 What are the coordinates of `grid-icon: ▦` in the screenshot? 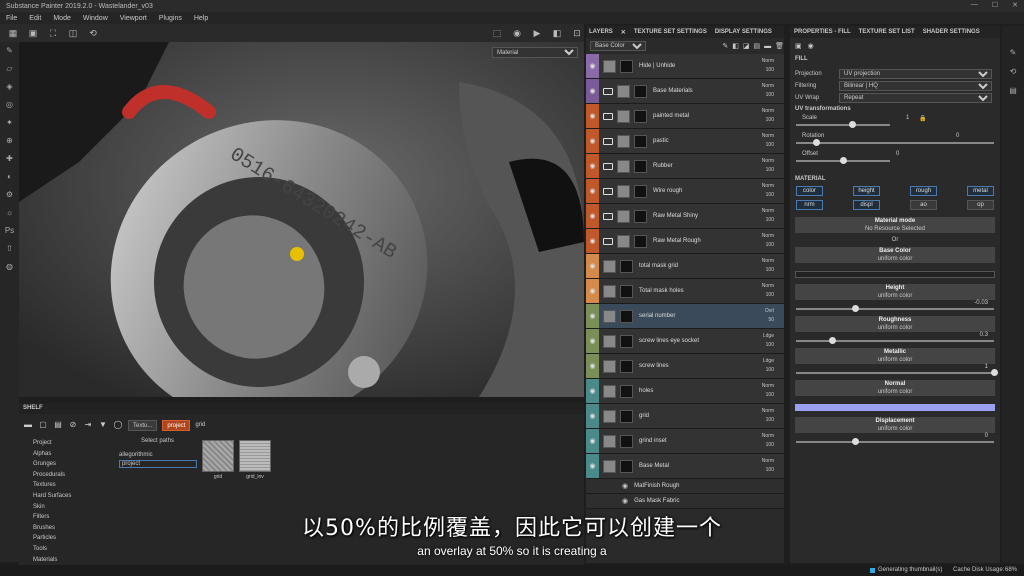 It's located at (13, 33).